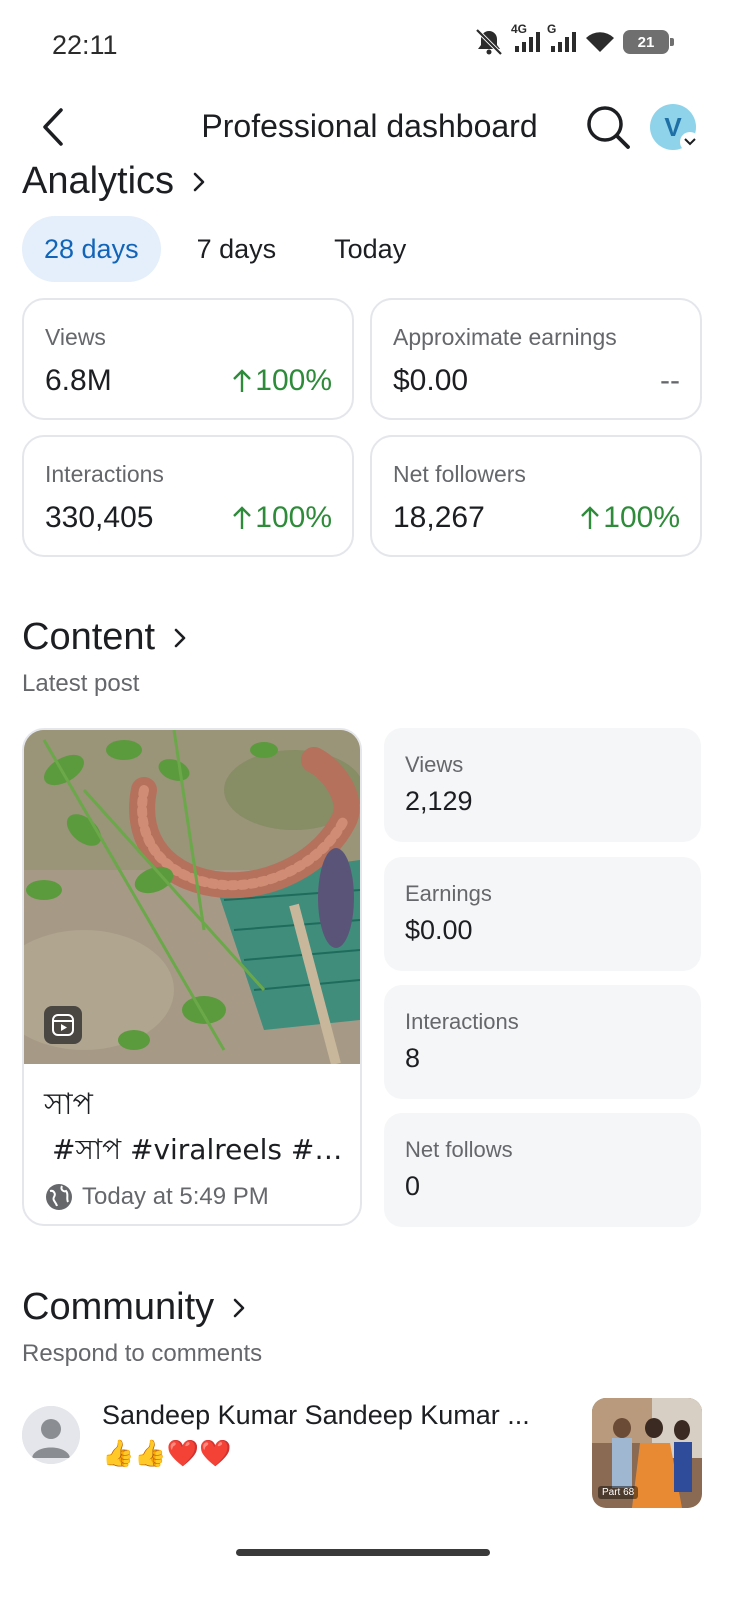  I want to click on stat-label: Net follows, so click(459, 1149).